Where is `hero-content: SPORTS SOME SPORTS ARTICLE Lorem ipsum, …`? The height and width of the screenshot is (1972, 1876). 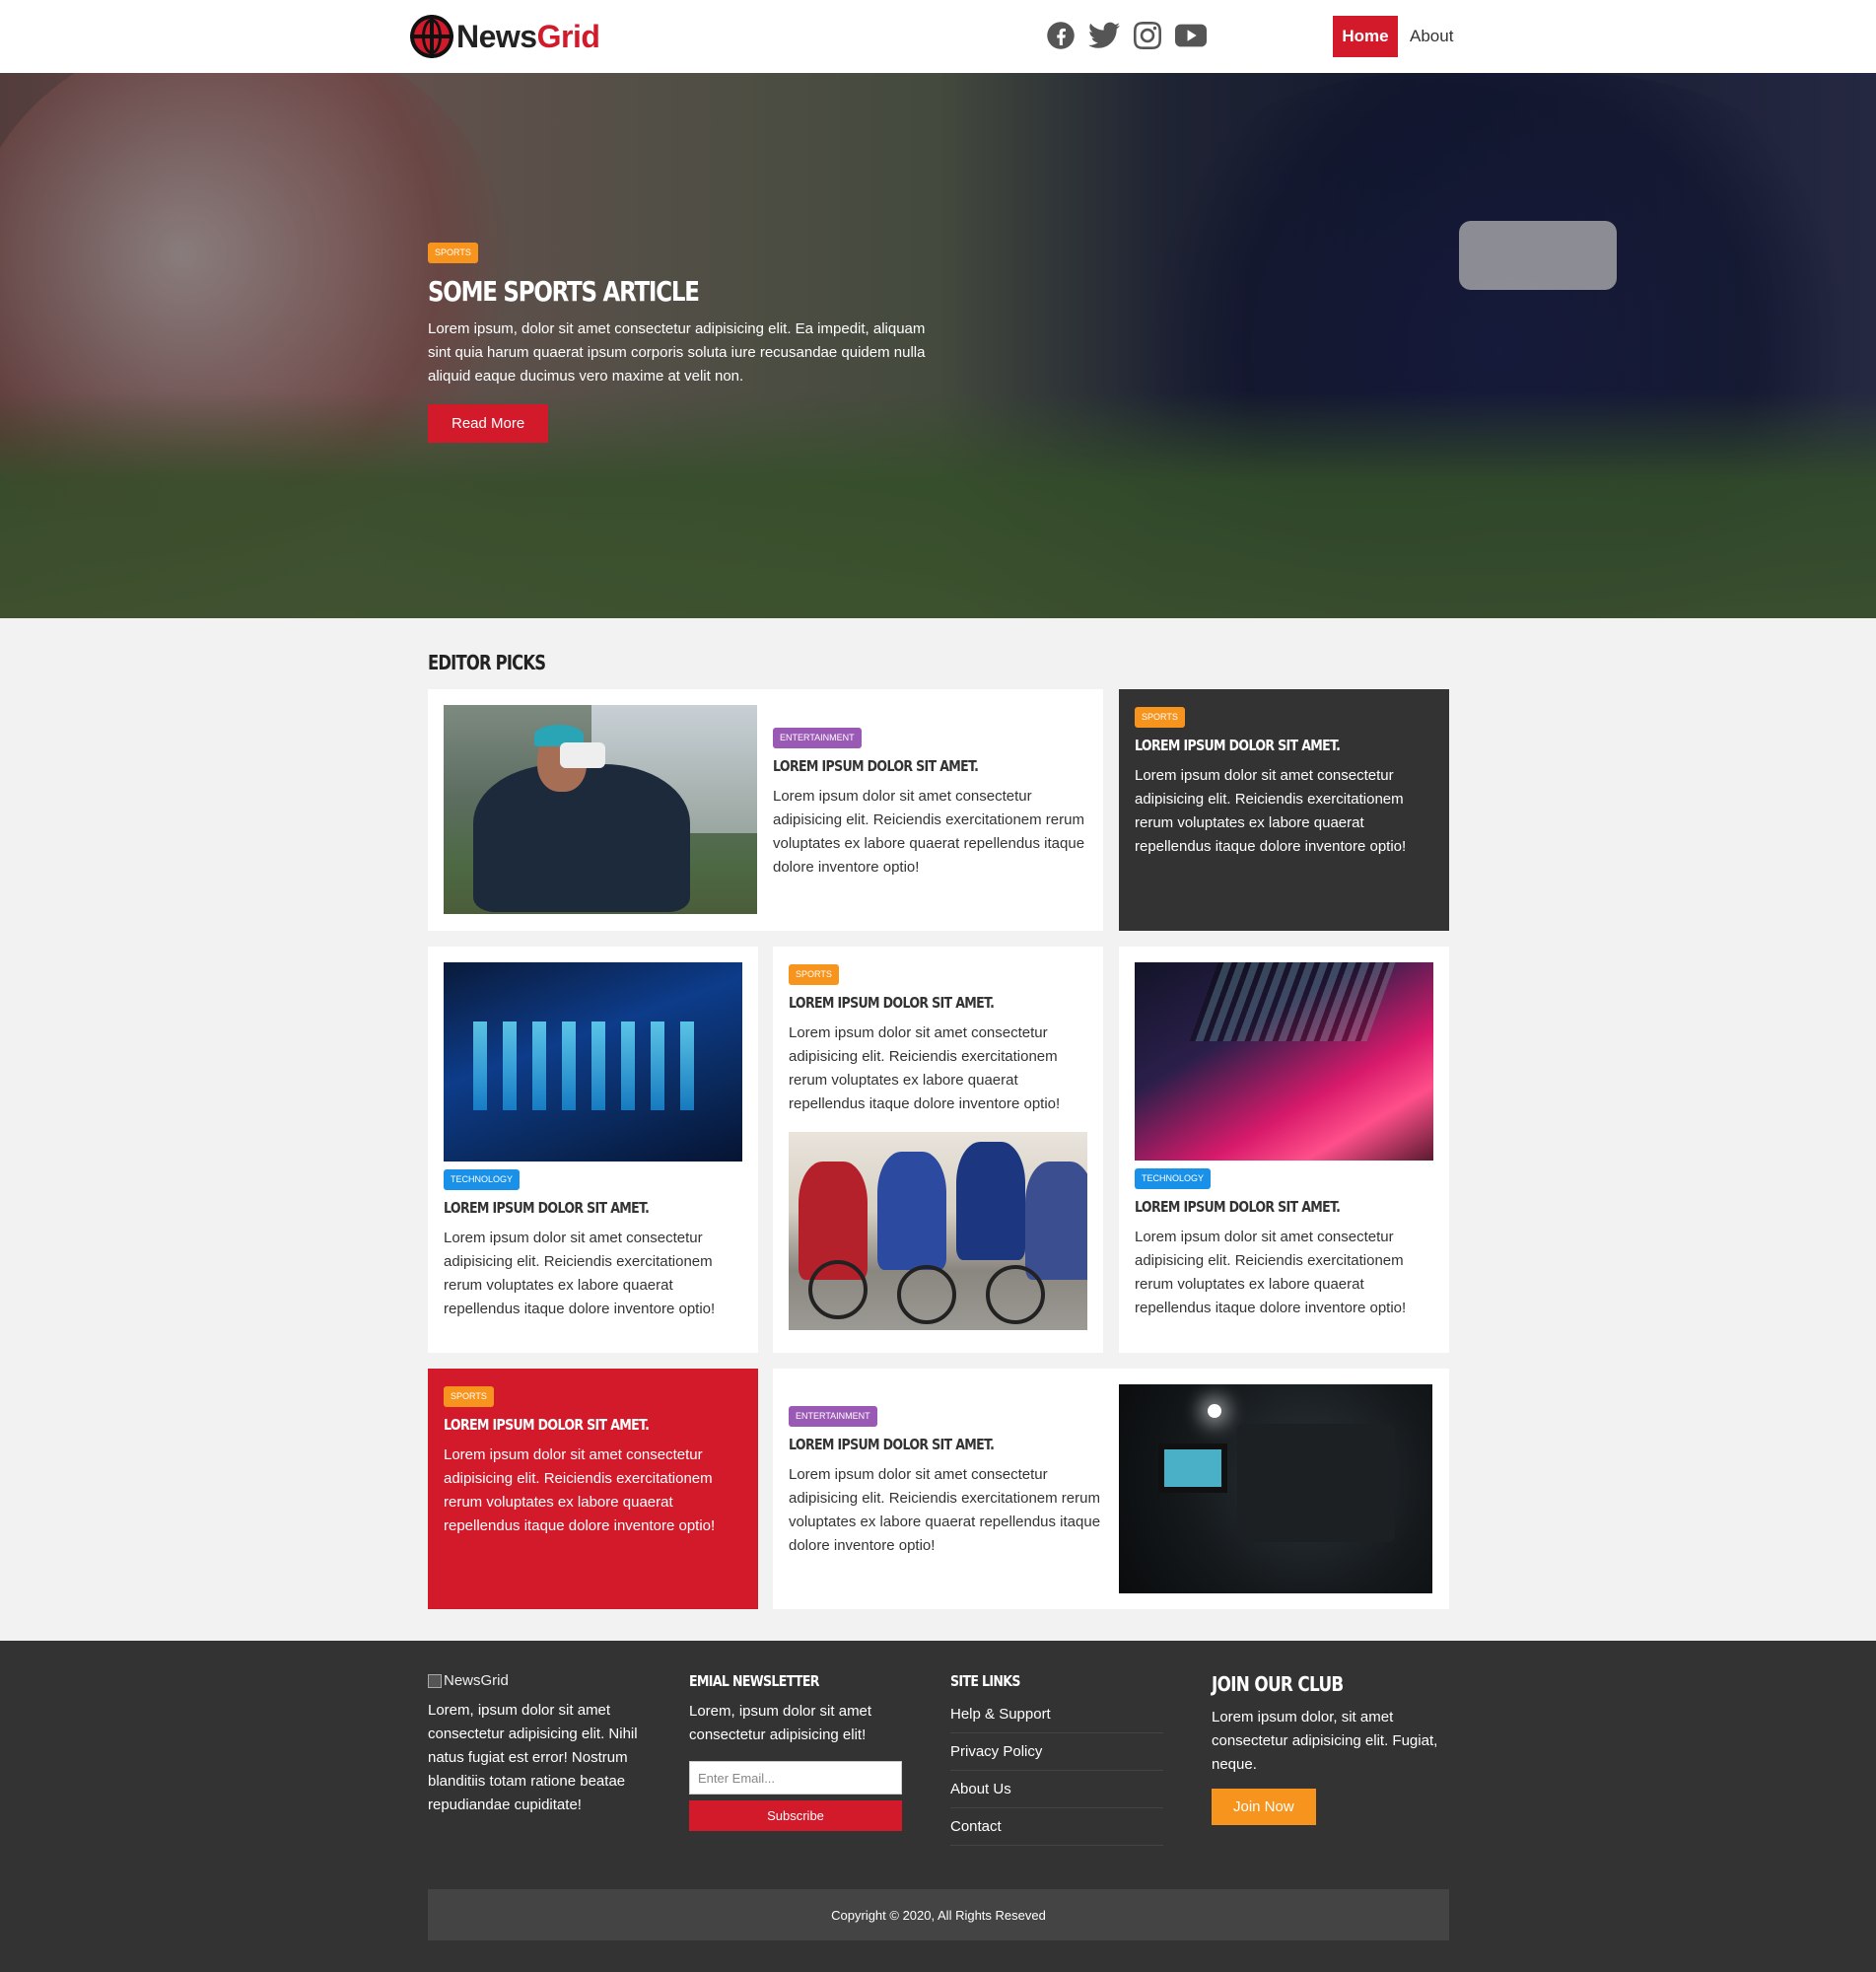
hero-content: SPORTS SOME SPORTS ARTICLE Lorem ipsum, … is located at coordinates (684, 343).